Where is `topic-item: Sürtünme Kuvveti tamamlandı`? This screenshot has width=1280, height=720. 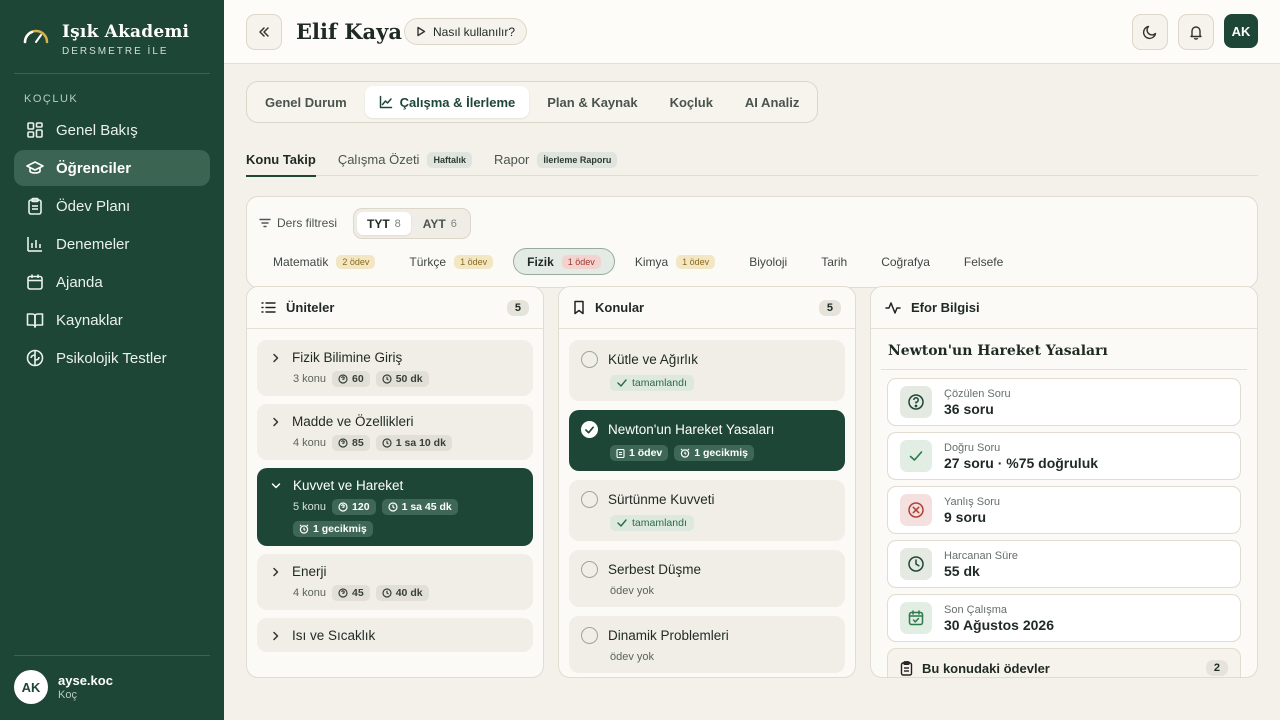 topic-item: Sürtünme Kuvveti tamamlandı is located at coordinates (707, 510).